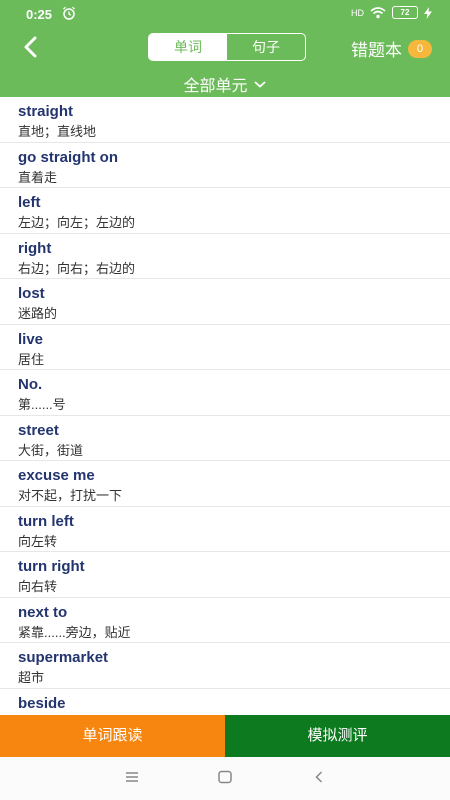  What do you see at coordinates (405, 12) in the screenshot?
I see `battery-icon: 72` at bounding box center [405, 12].